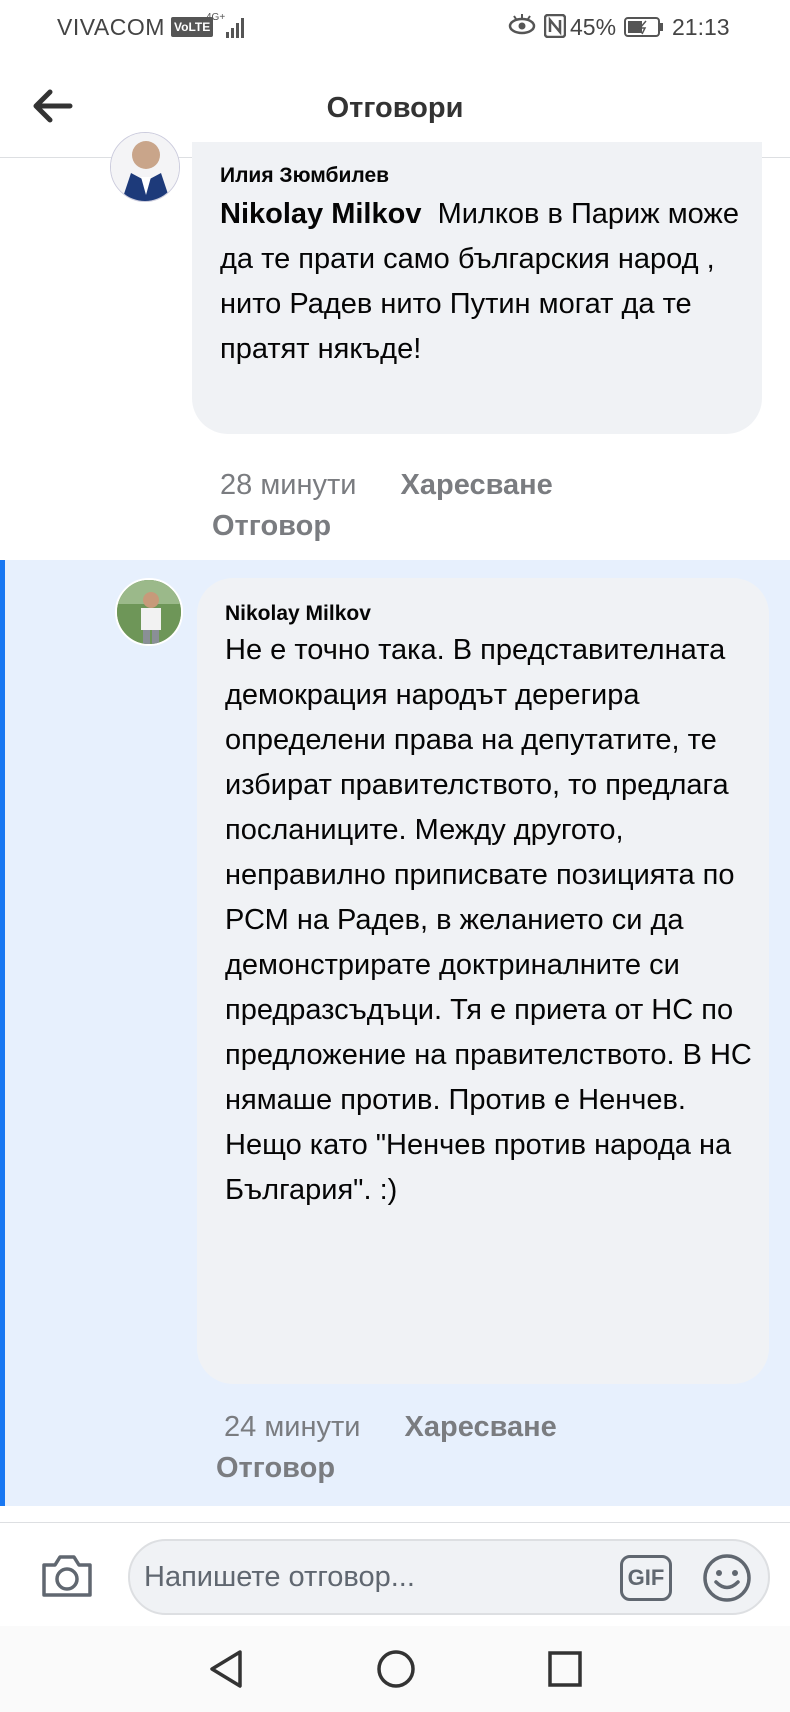 This screenshot has width=790, height=1712. Describe the element at coordinates (565, 1669) in the screenshot. I see `square-recent-icon` at that location.